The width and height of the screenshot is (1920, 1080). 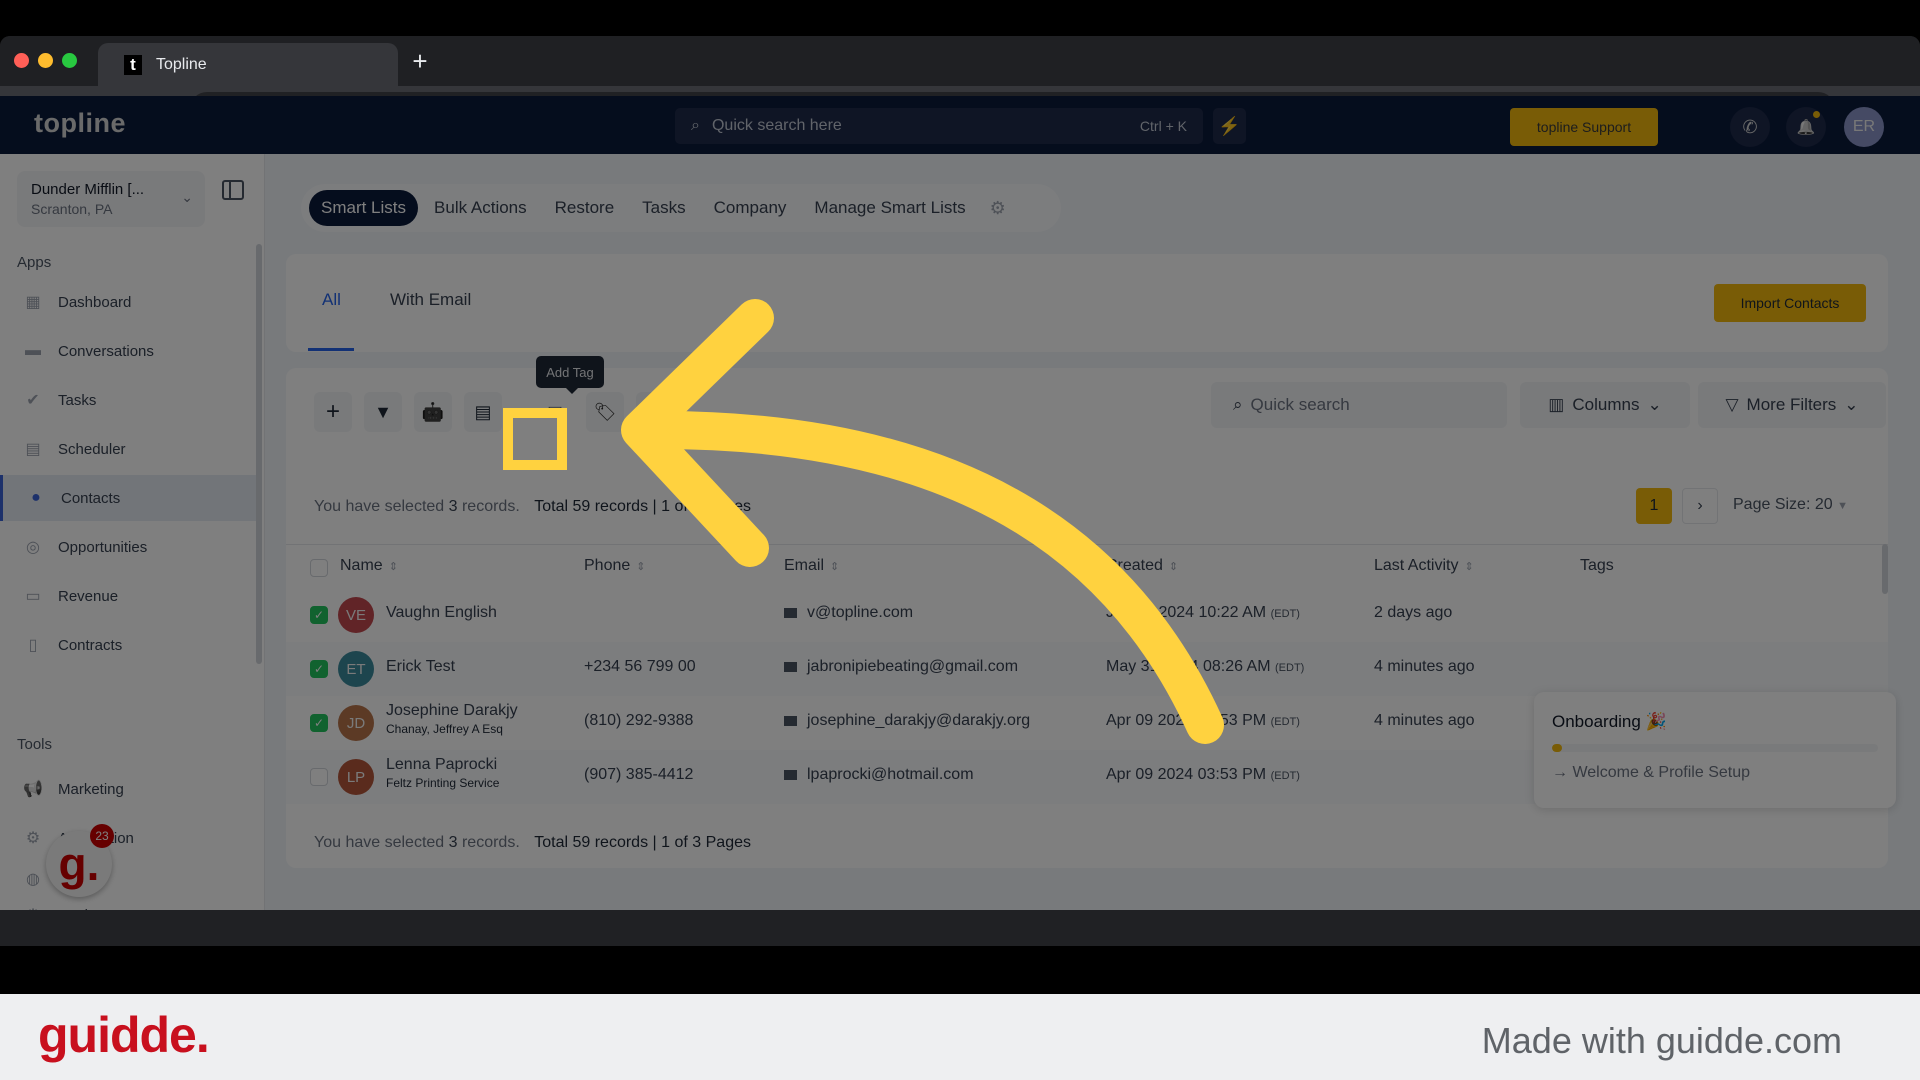 What do you see at coordinates (364, 208) in the screenshot?
I see `tab-smart-lists: Smart Lists` at bounding box center [364, 208].